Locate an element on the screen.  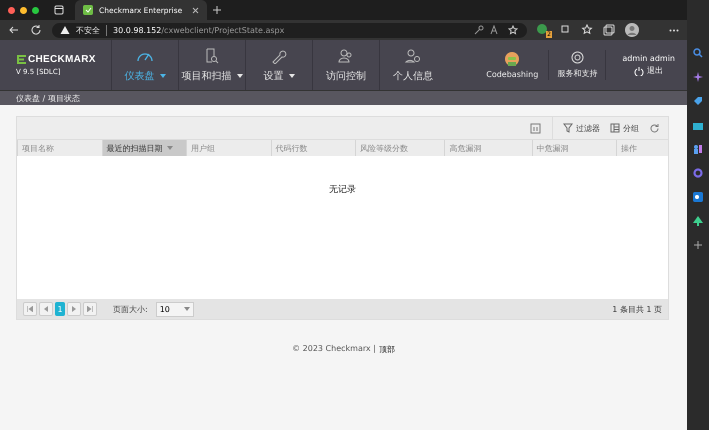
last-icon is located at coordinates (90, 309).